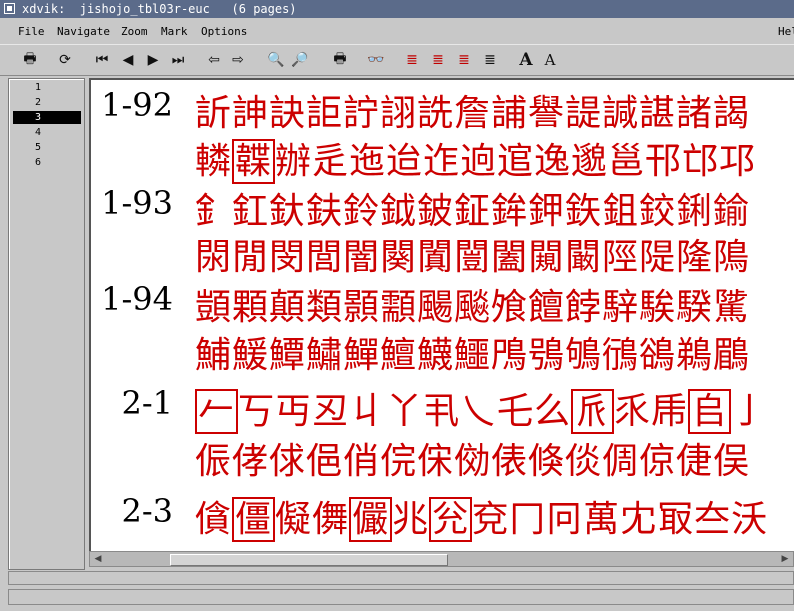 The width and height of the screenshot is (794, 611). I want to click on boxed-kanji: 𠂤, so click(710, 411).